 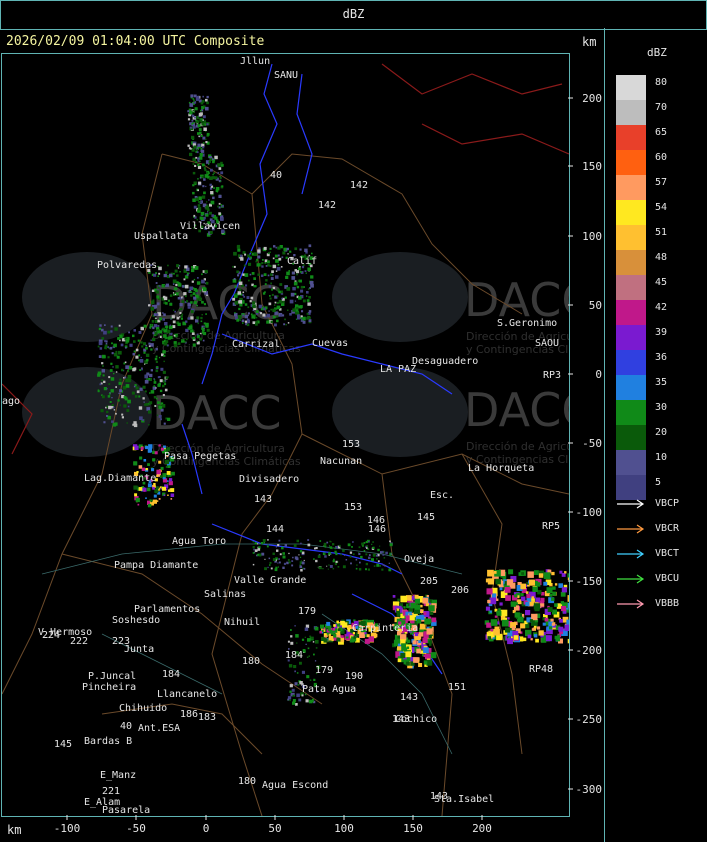 What do you see at coordinates (589, 789) in the screenshot?
I see `y-tick-label: -300` at bounding box center [589, 789].